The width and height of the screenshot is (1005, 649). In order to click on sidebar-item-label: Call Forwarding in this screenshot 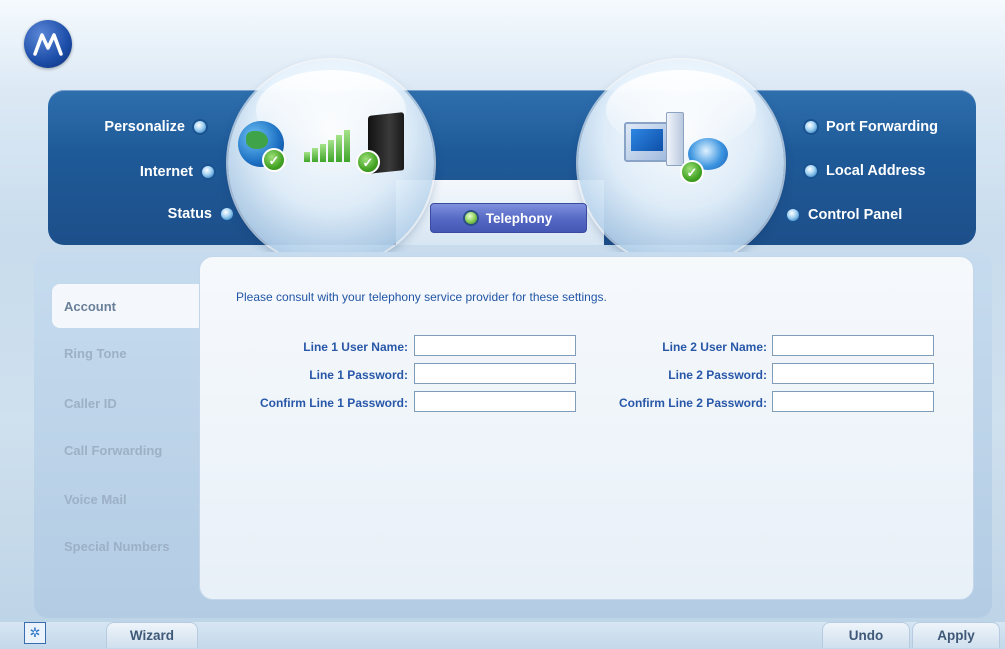, I will do `click(113, 450)`.